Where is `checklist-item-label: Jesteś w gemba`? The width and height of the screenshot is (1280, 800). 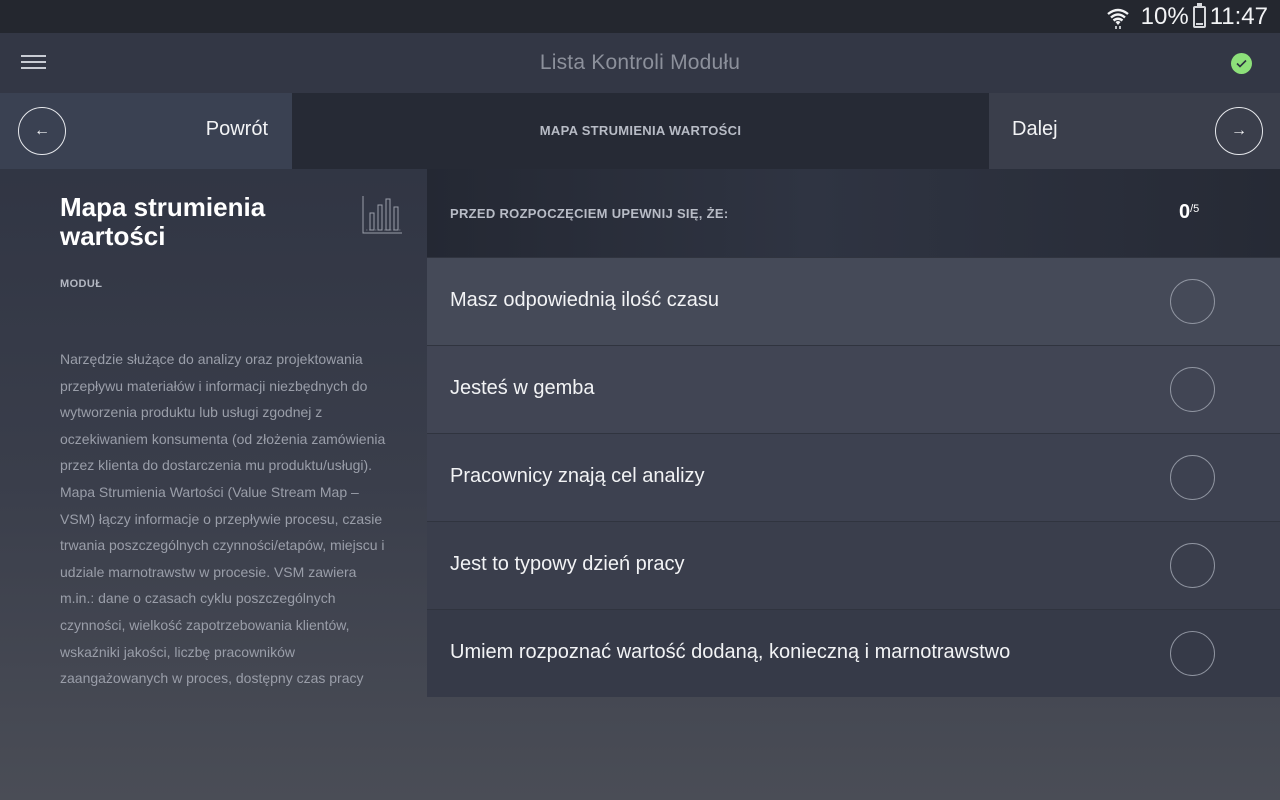
checklist-item-label: Jesteś w gemba is located at coordinates (522, 388).